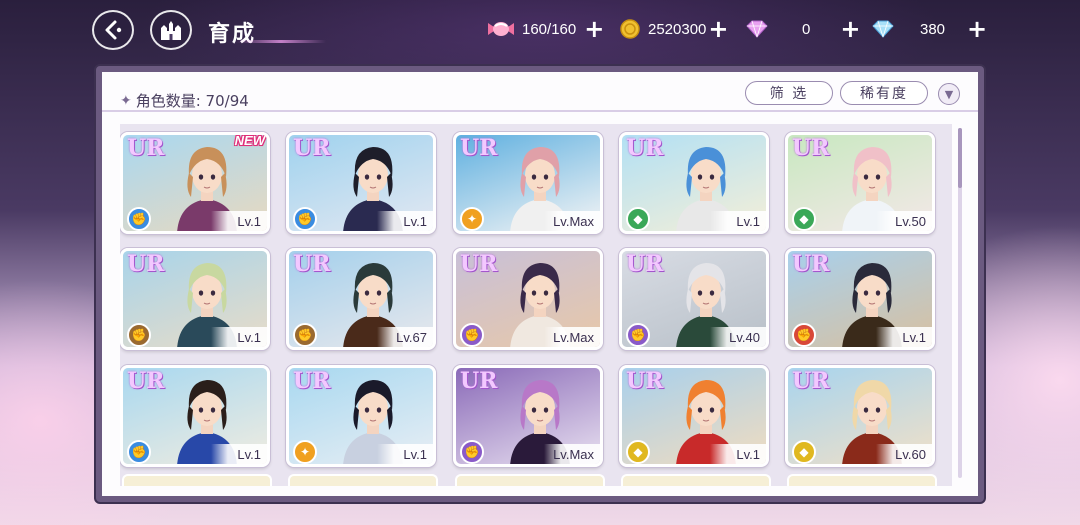 The image size is (1080, 525). I want to click on resource-pink-diamond: 0 +, so click(803, 29).